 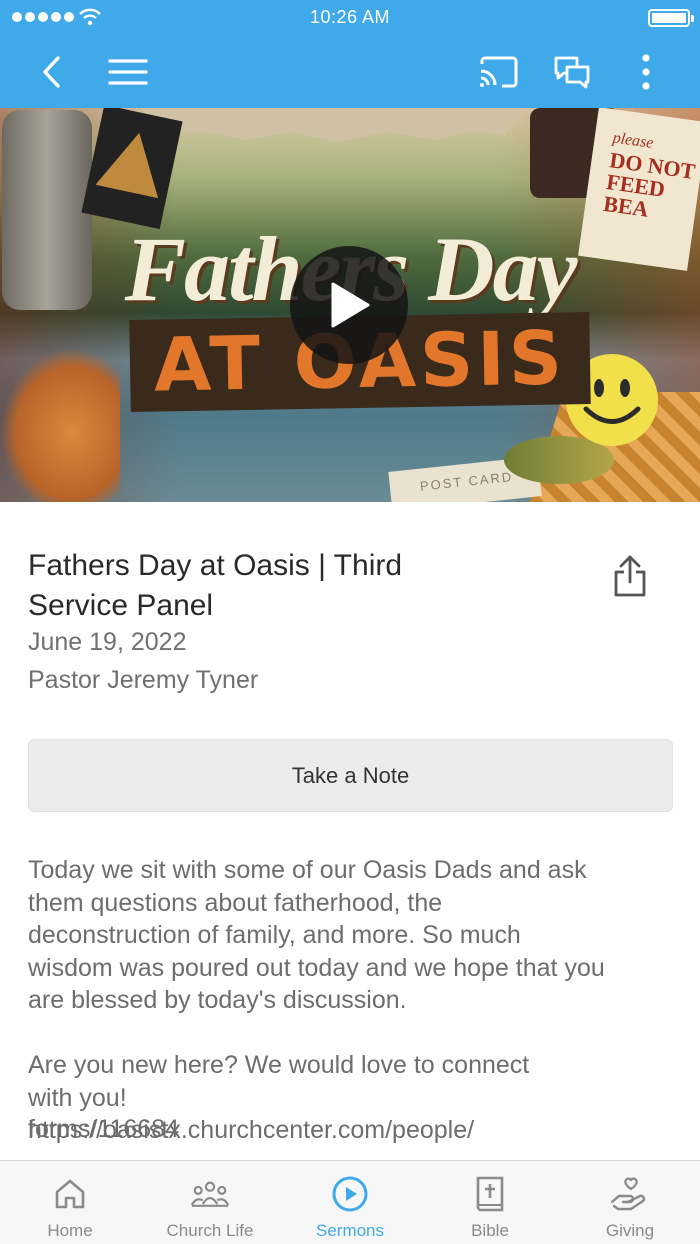 I want to click on people-icon, so click(x=210, y=1194).